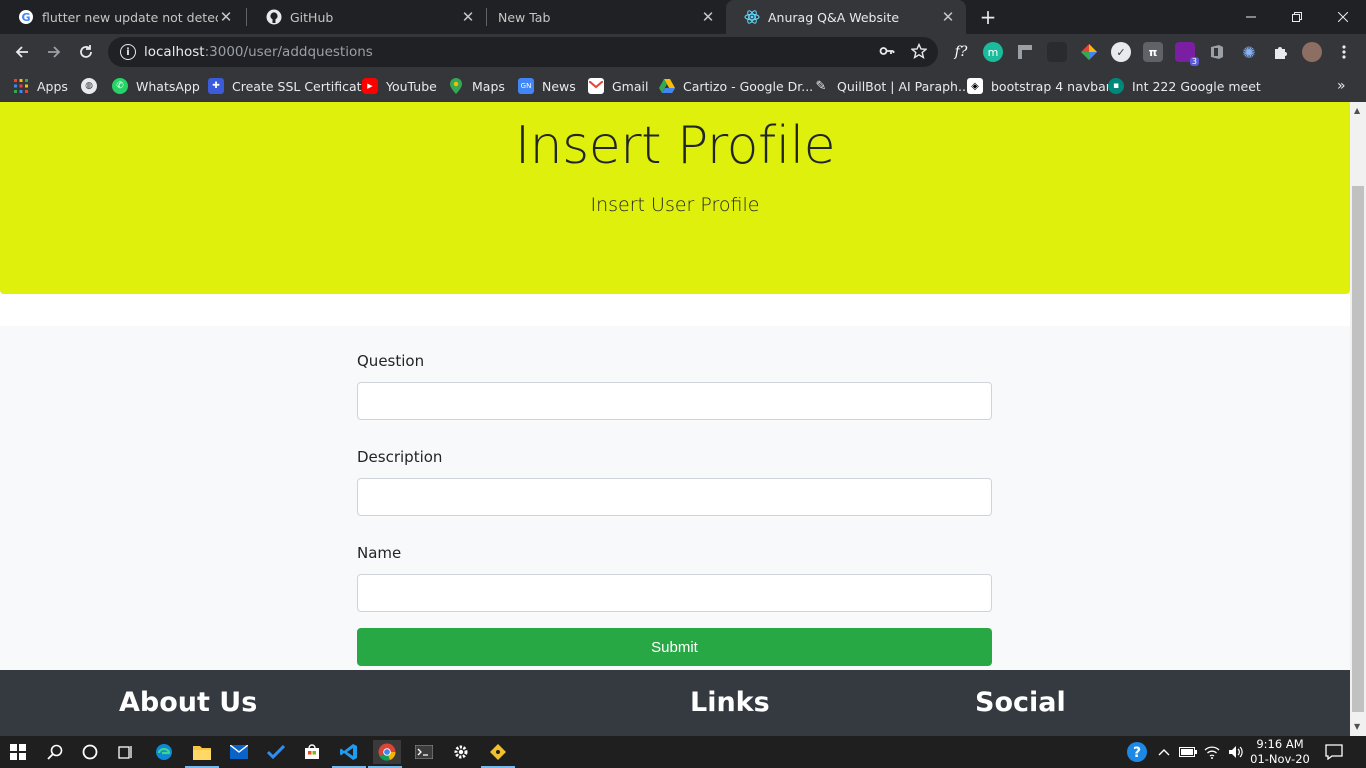 This screenshot has height=768, width=1366. I want to click on bookmark-whatsapp: ✆ WhatsApp, so click(156, 86).